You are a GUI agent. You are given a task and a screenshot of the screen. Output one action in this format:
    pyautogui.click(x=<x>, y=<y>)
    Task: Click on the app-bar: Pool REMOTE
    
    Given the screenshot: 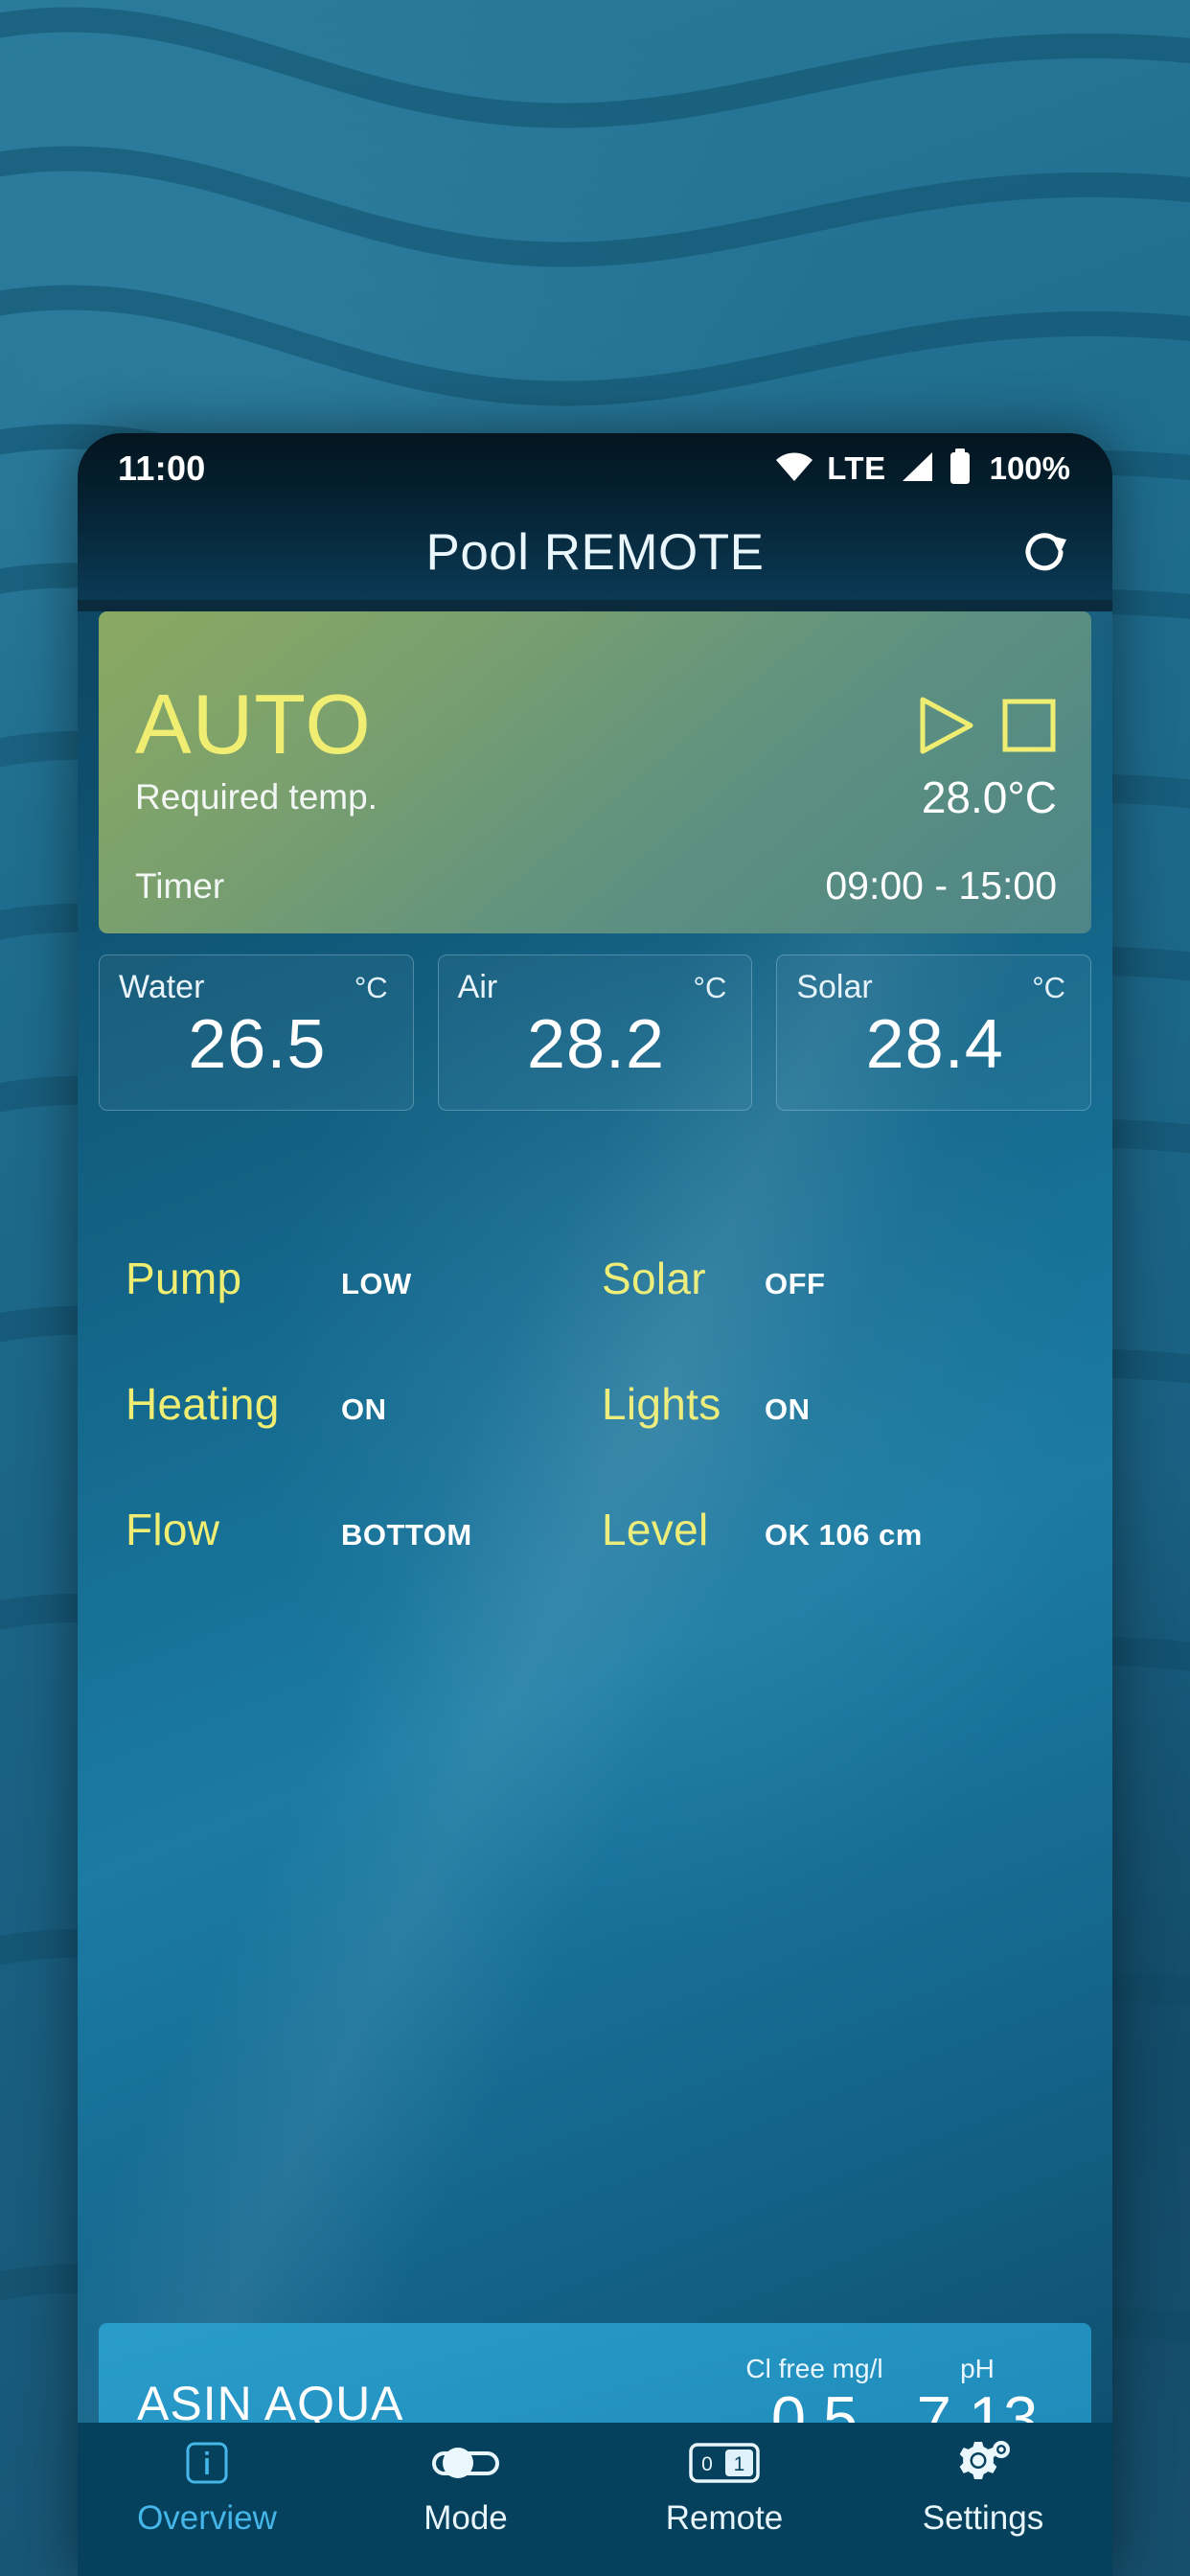 What is the action you would take?
    pyautogui.click(x=595, y=552)
    